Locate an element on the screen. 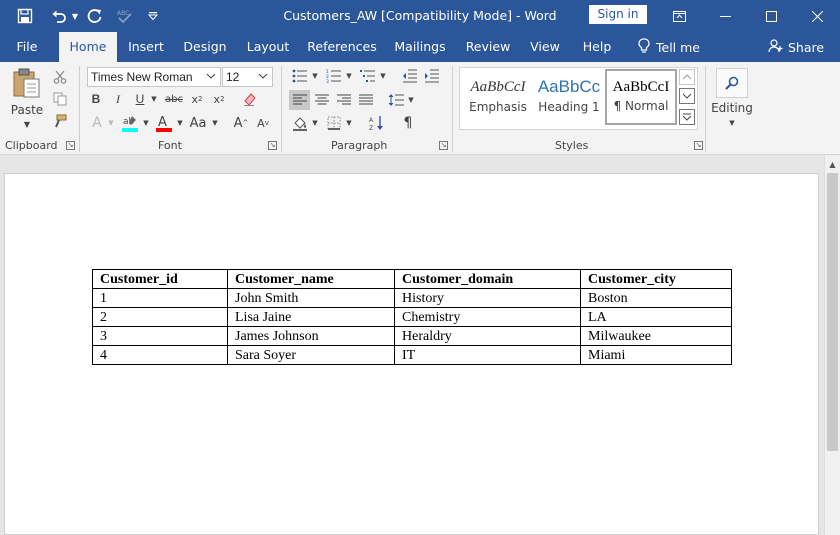 Image resolution: width=840 pixels, height=535 pixels. table-cell: Heraldry is located at coordinates (487, 336).